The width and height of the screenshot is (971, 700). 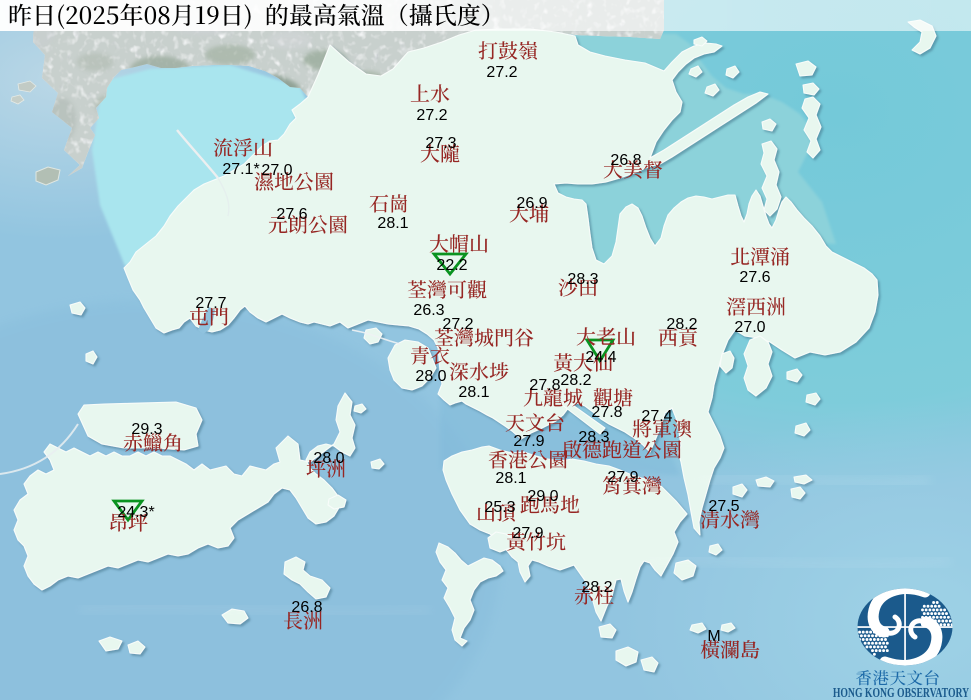 I want to click on svg-text: 22.2, so click(x=451, y=265).